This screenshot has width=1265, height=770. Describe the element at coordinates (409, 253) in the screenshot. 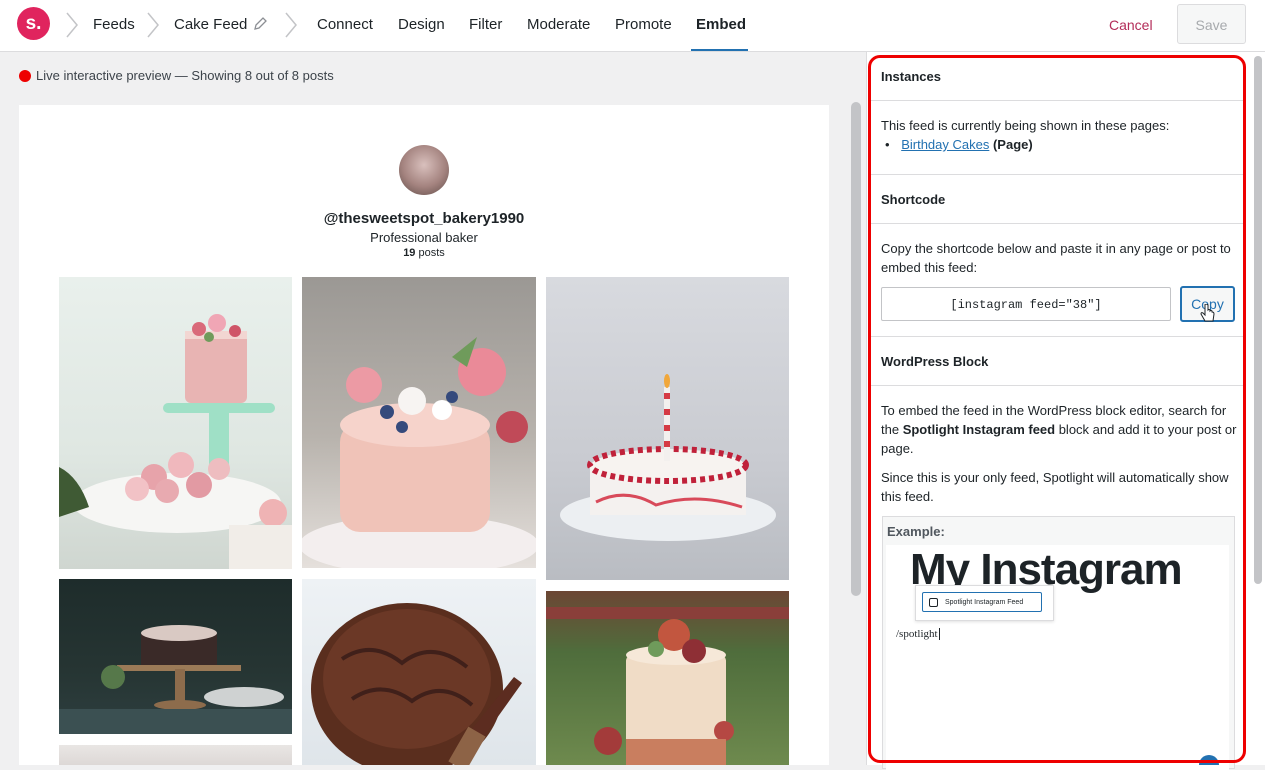

I see `posts-count-number: 19` at that location.